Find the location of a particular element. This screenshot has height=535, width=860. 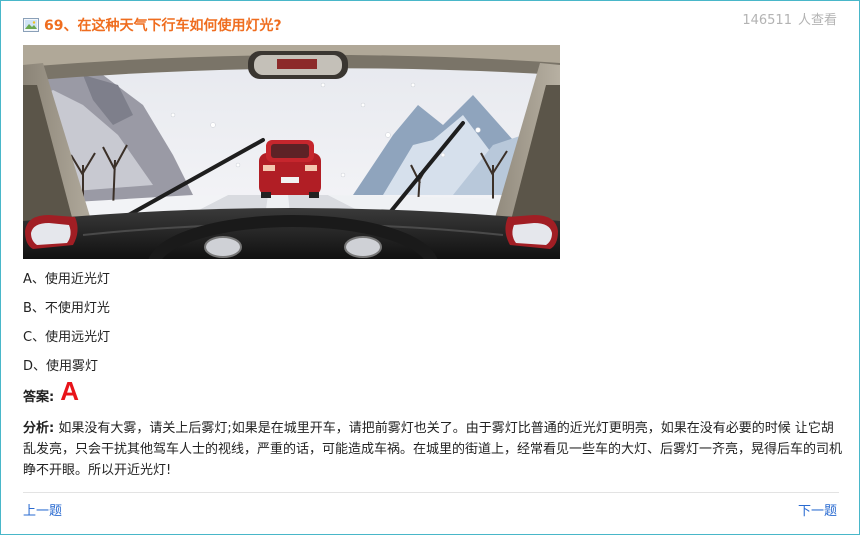

answer-row: 答案: A is located at coordinates (51, 391).